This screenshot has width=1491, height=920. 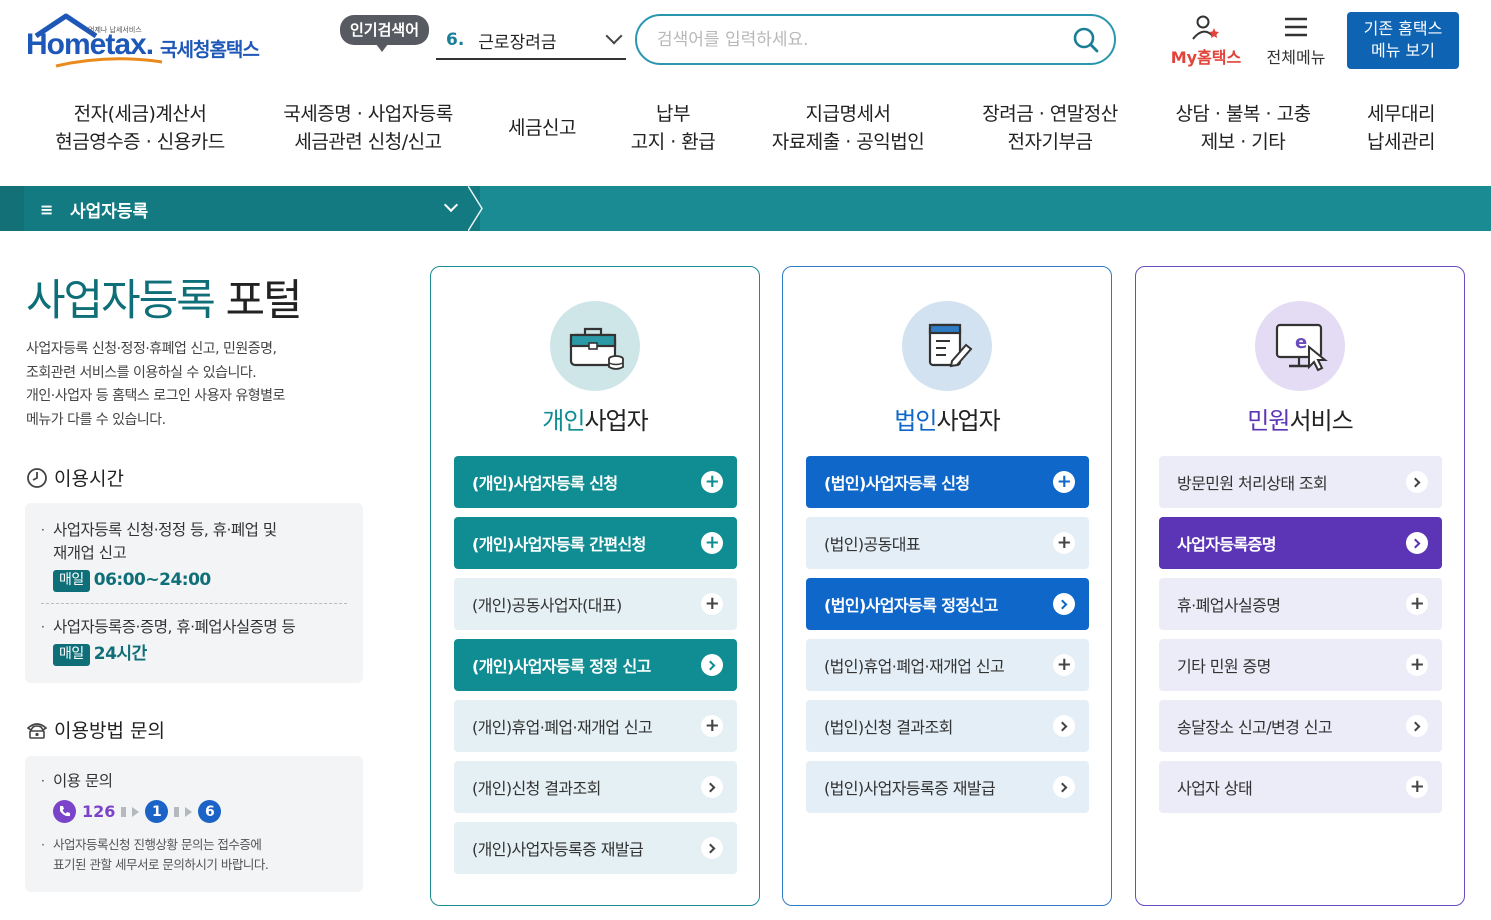 I want to click on card-item-label: 사업자 상태, so click(x=1215, y=788).